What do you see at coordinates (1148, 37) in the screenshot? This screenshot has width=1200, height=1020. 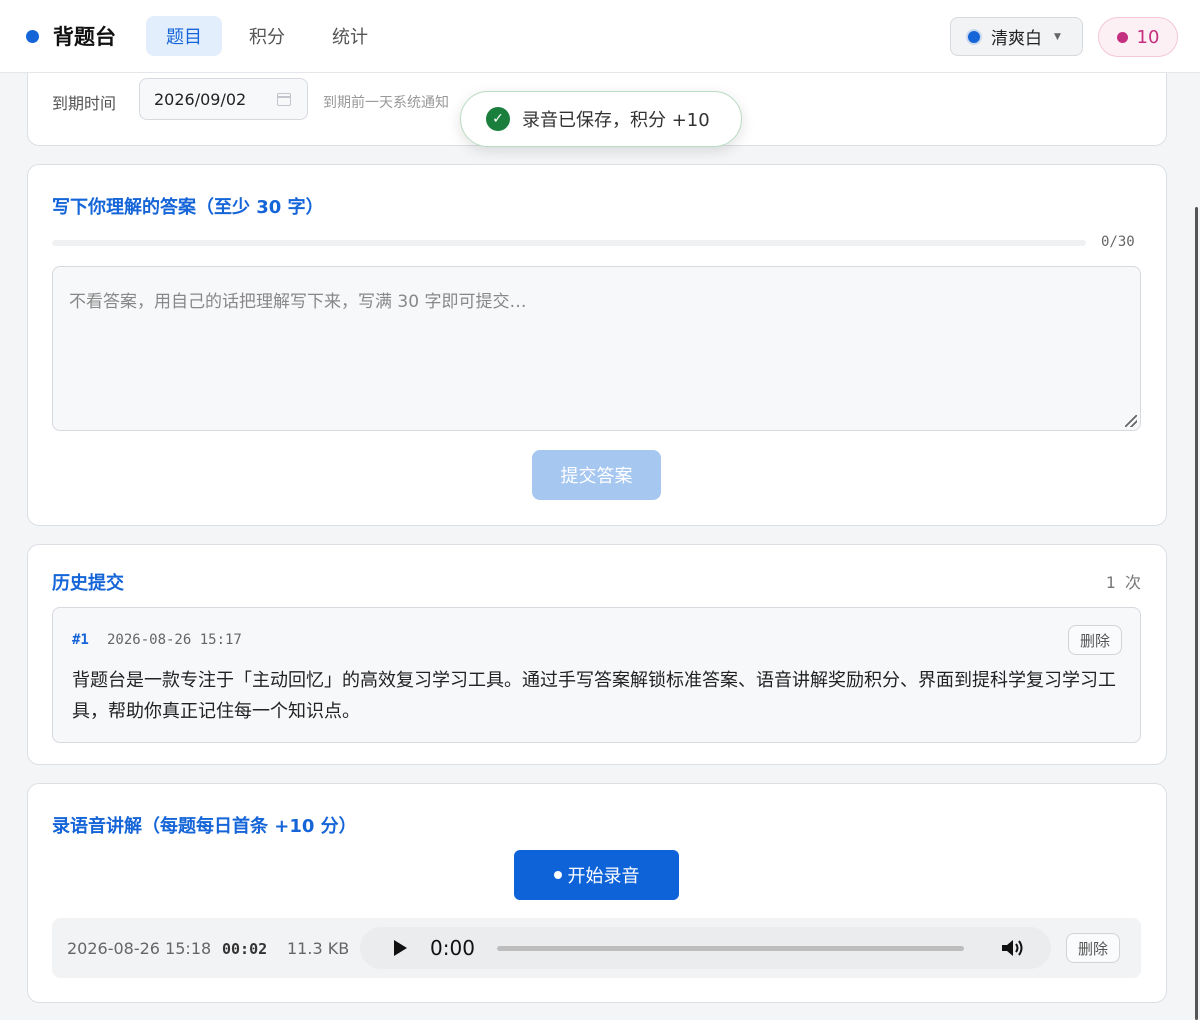 I see `points-value: 10` at bounding box center [1148, 37].